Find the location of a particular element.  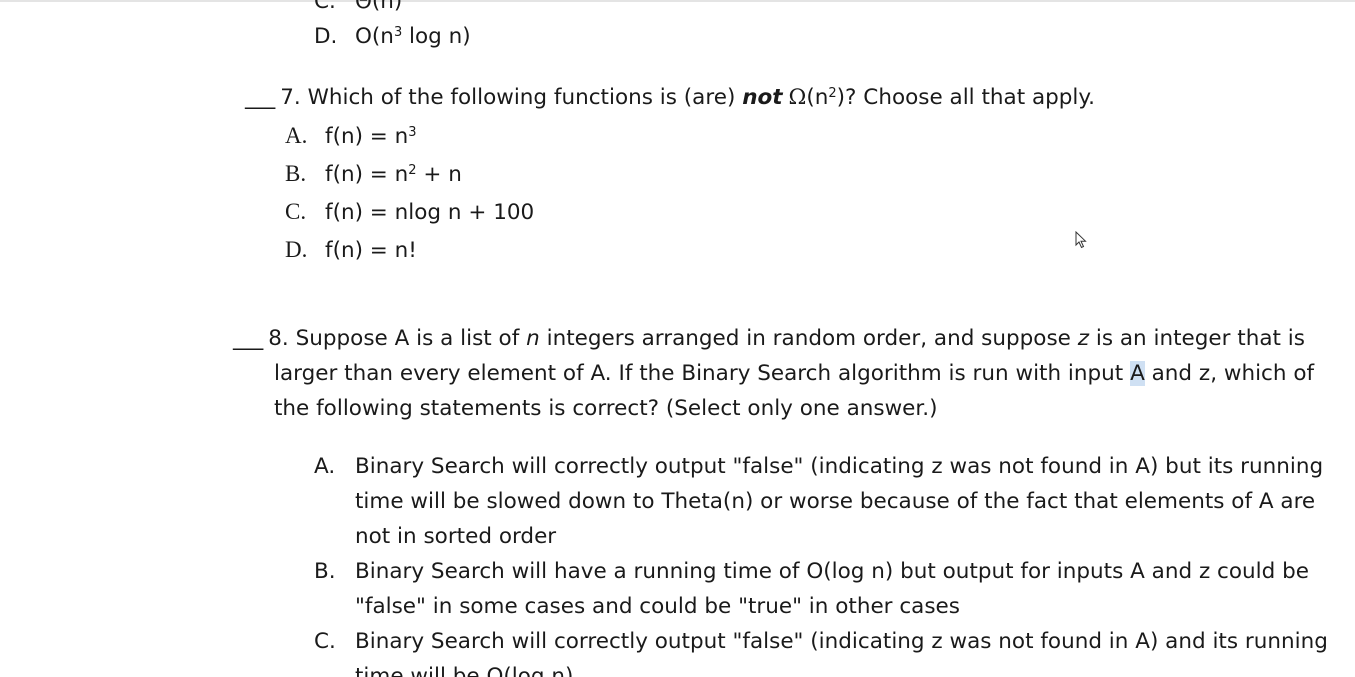

option-text-prefix: O(n is located at coordinates (374, 36).